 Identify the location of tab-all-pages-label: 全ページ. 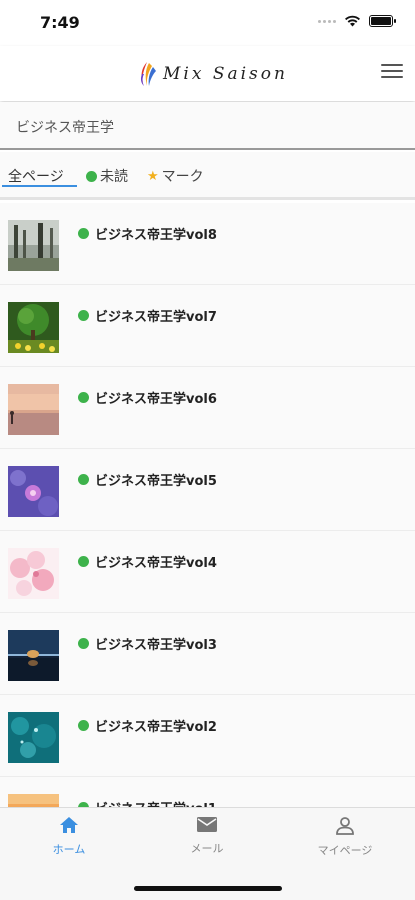
(36, 177).